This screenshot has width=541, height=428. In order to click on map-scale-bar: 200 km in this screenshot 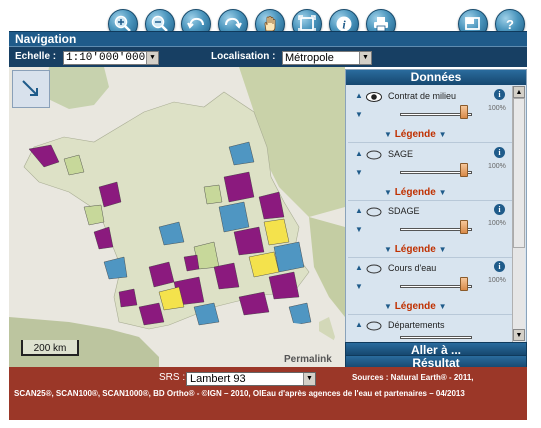, I will do `click(50, 348)`.